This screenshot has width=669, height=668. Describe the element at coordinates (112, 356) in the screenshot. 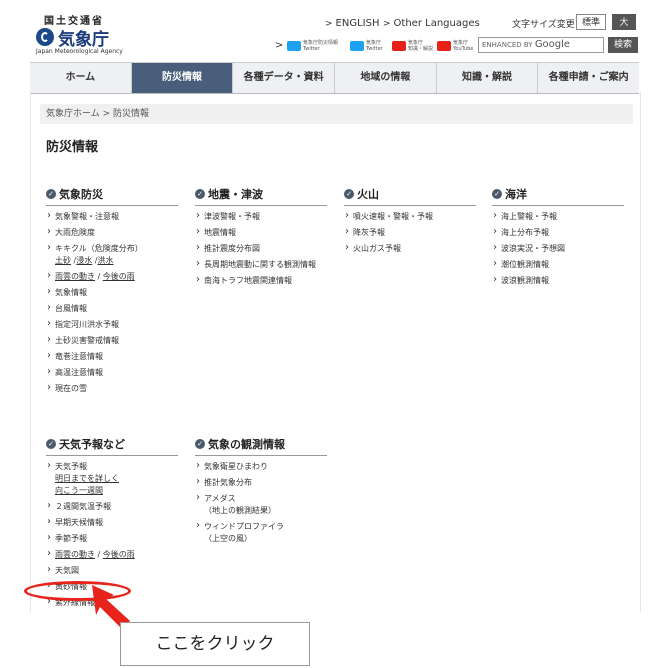

I see `link-tornado: 竜巻注意情報` at that location.